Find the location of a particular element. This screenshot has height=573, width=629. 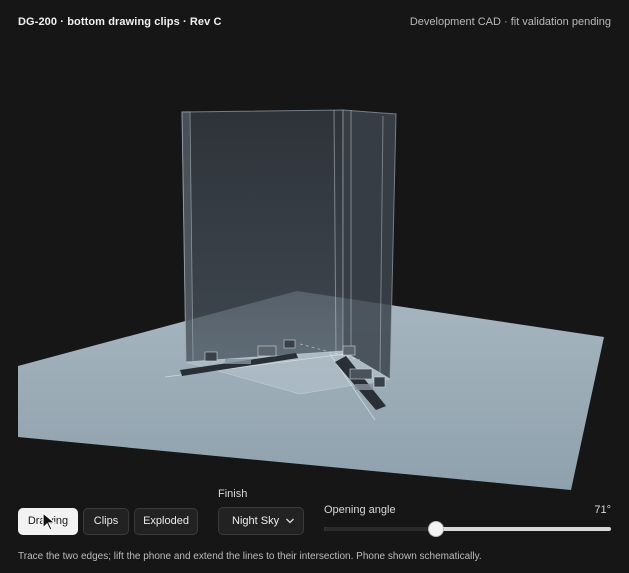

mouse-cursor-icon is located at coordinates (49, 521).